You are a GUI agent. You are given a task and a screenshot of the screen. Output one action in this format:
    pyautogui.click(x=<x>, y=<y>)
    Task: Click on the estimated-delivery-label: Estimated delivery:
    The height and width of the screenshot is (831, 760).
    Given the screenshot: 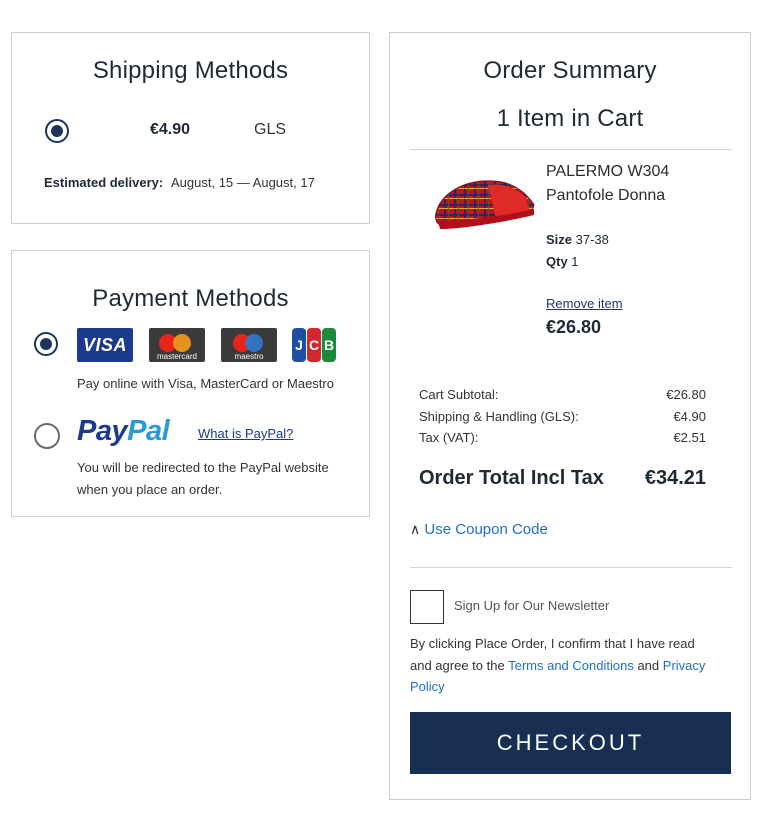 What is the action you would take?
    pyautogui.click(x=104, y=182)
    